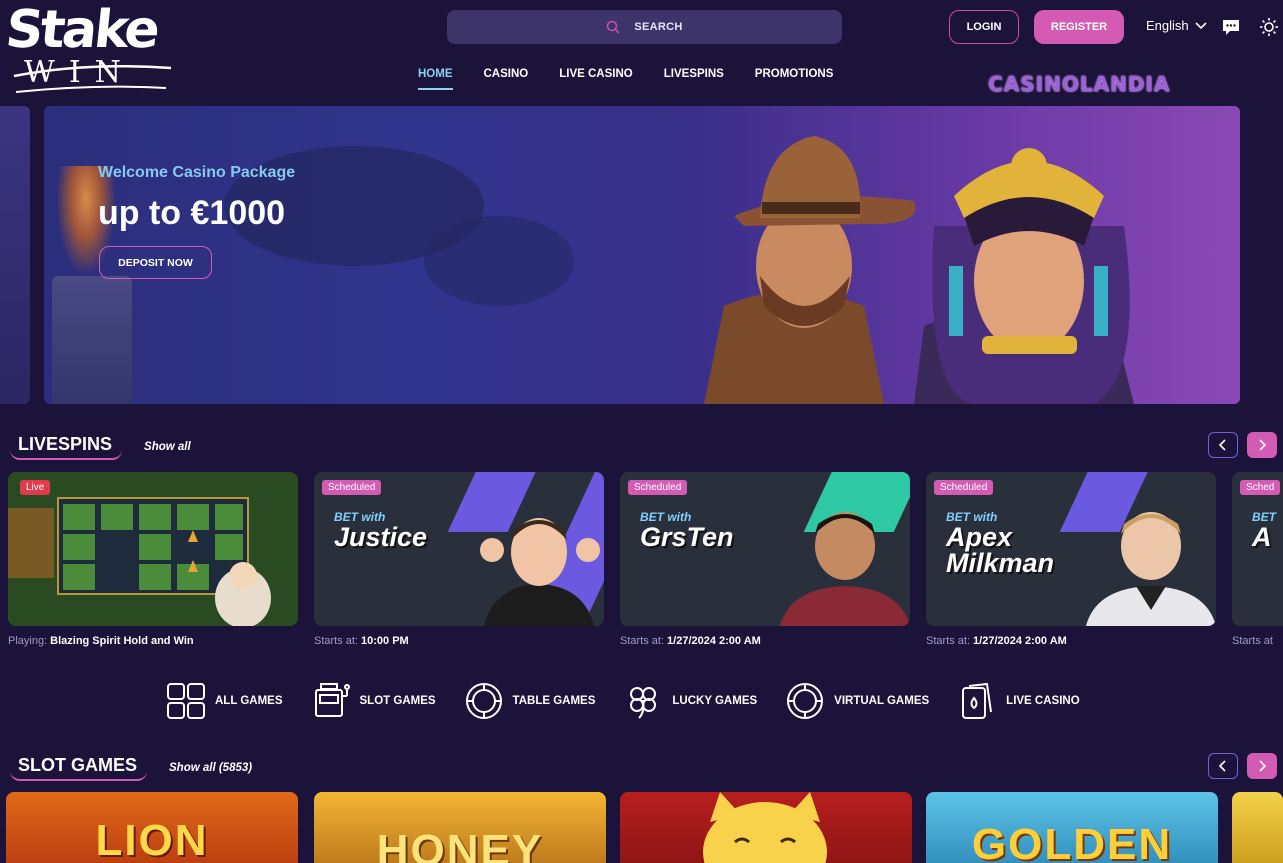 This screenshot has height=863, width=1283. What do you see at coordinates (919, 270) in the screenshot?
I see `hero-characters-illustration` at bounding box center [919, 270].